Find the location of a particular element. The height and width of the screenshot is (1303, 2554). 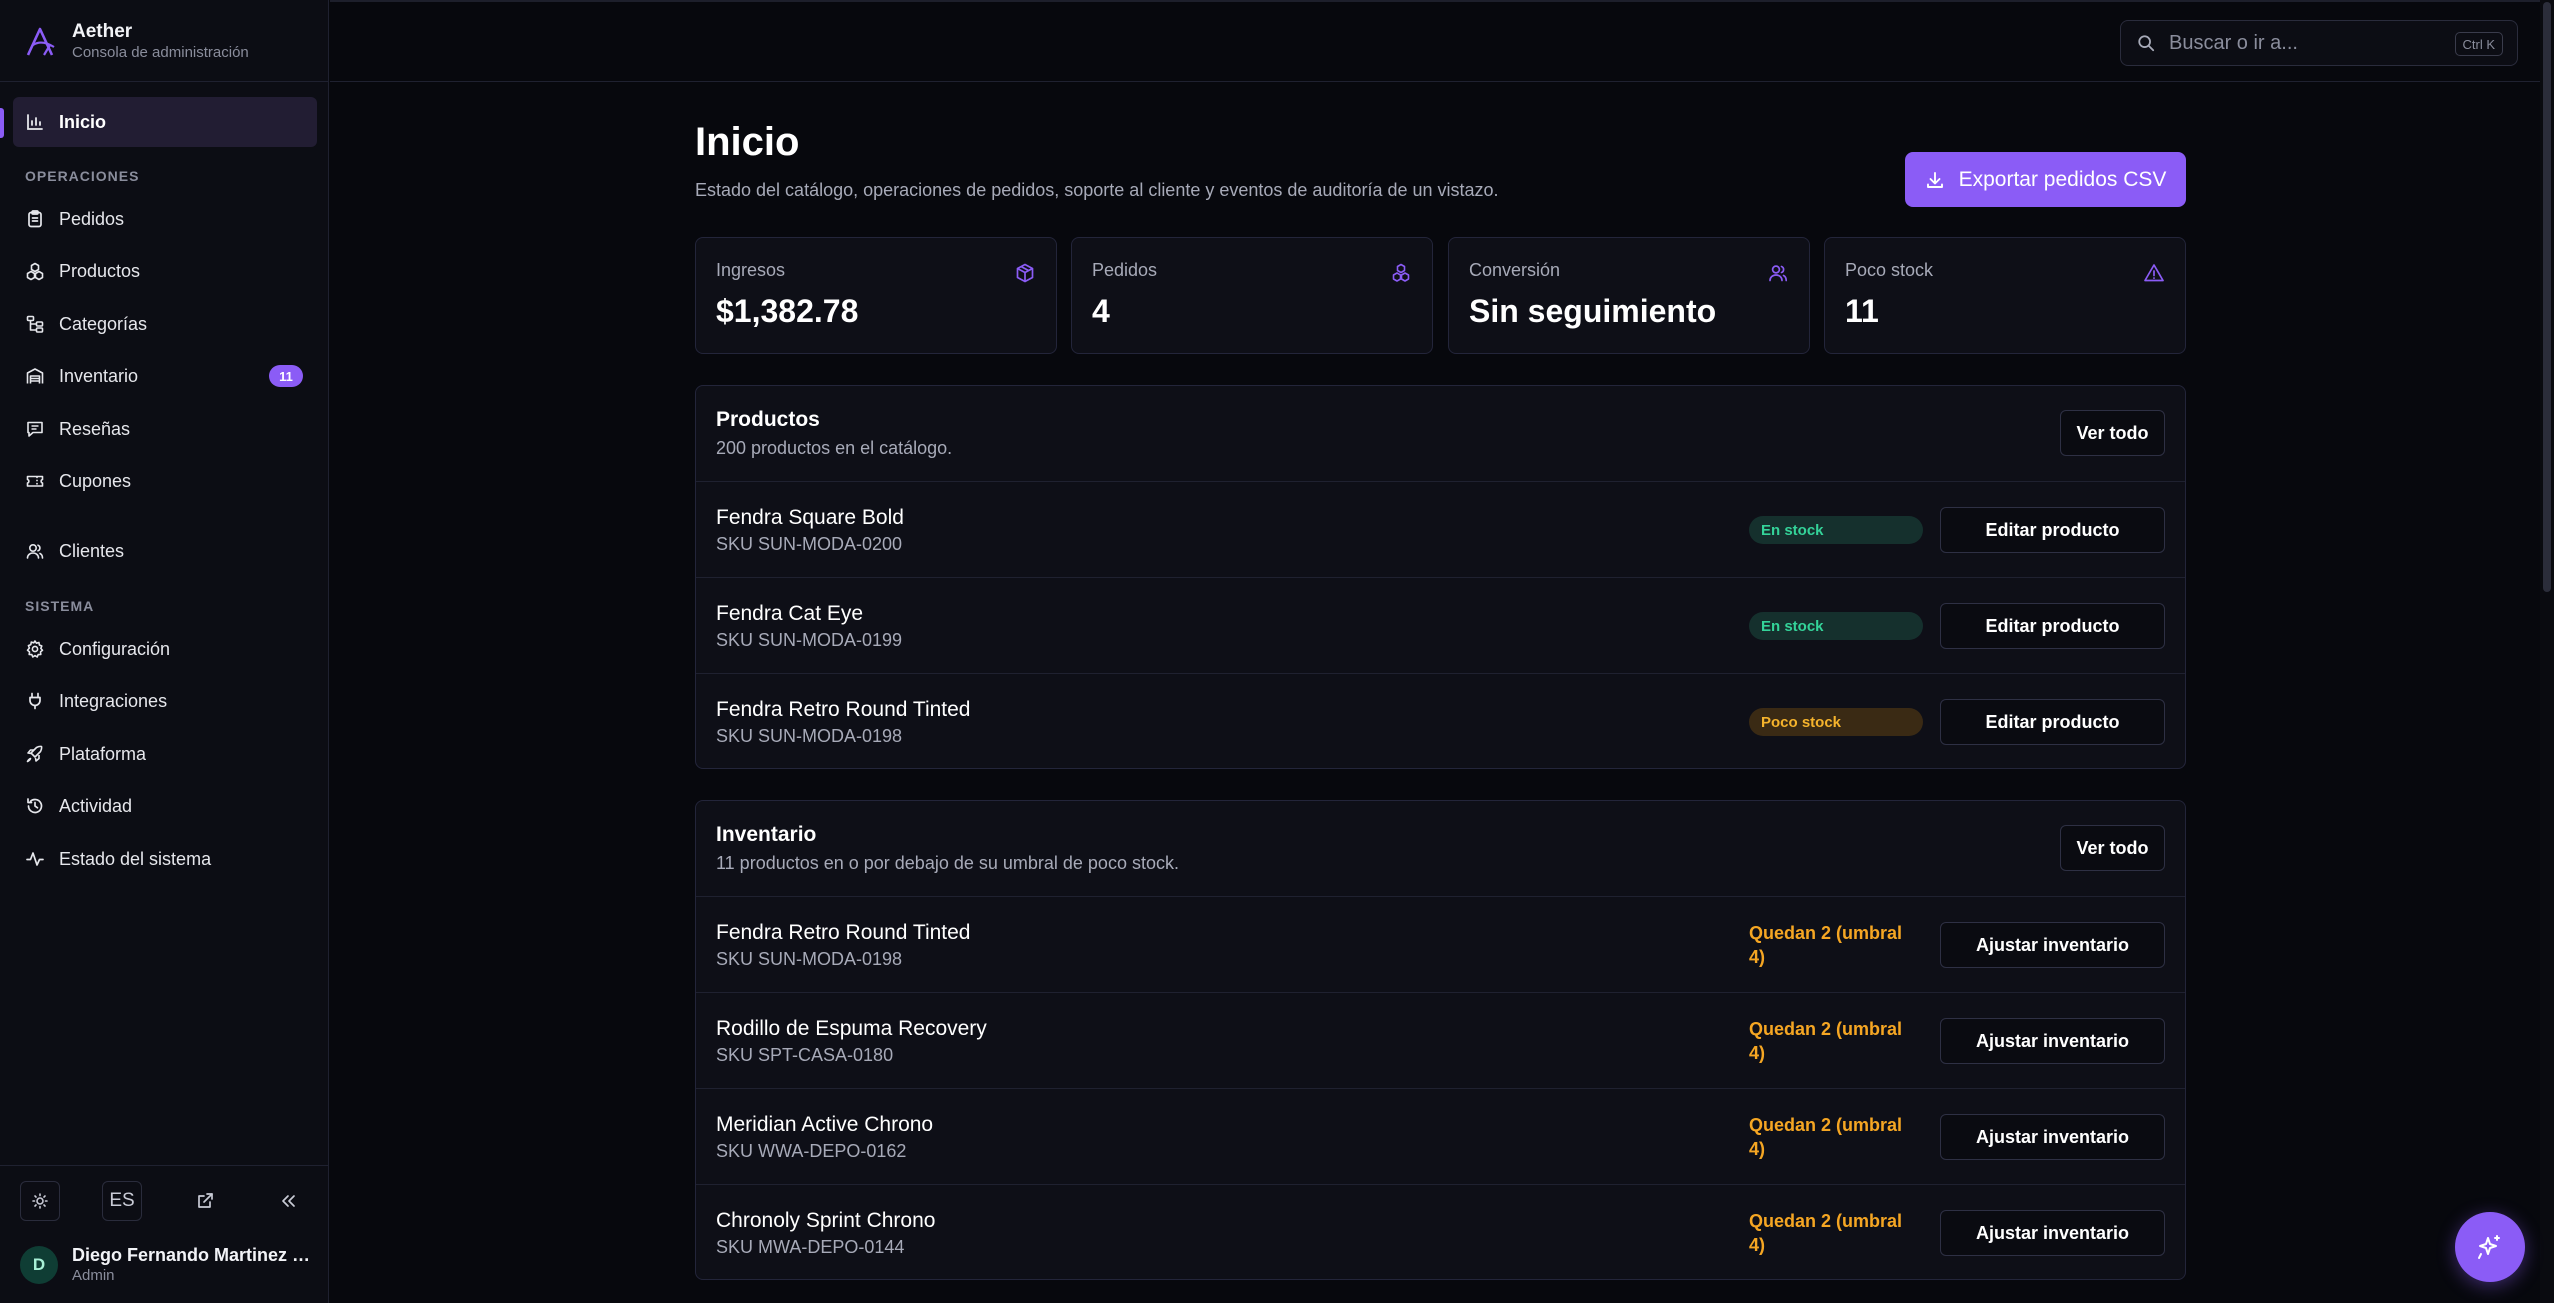

stat-value: Sin seguimiento is located at coordinates (1593, 311).